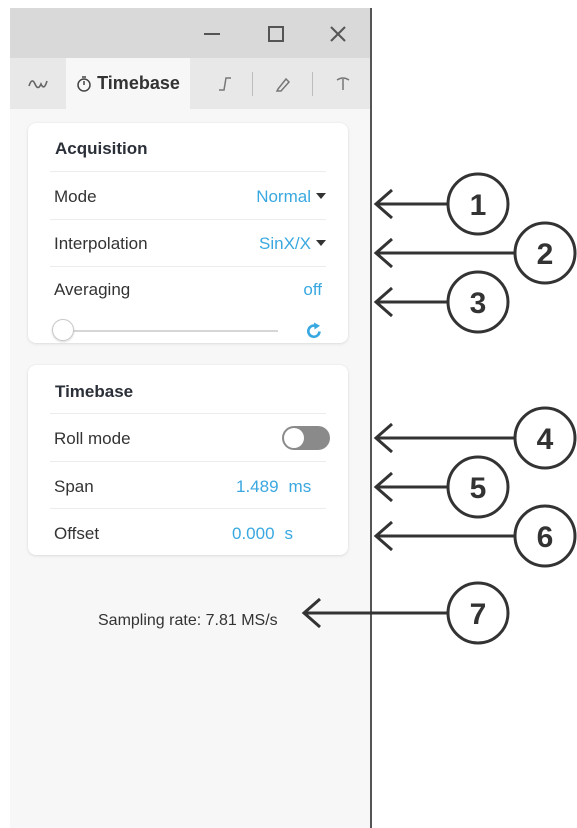 This screenshot has width=577, height=828. I want to click on callout-5: 5, so click(441, 487).